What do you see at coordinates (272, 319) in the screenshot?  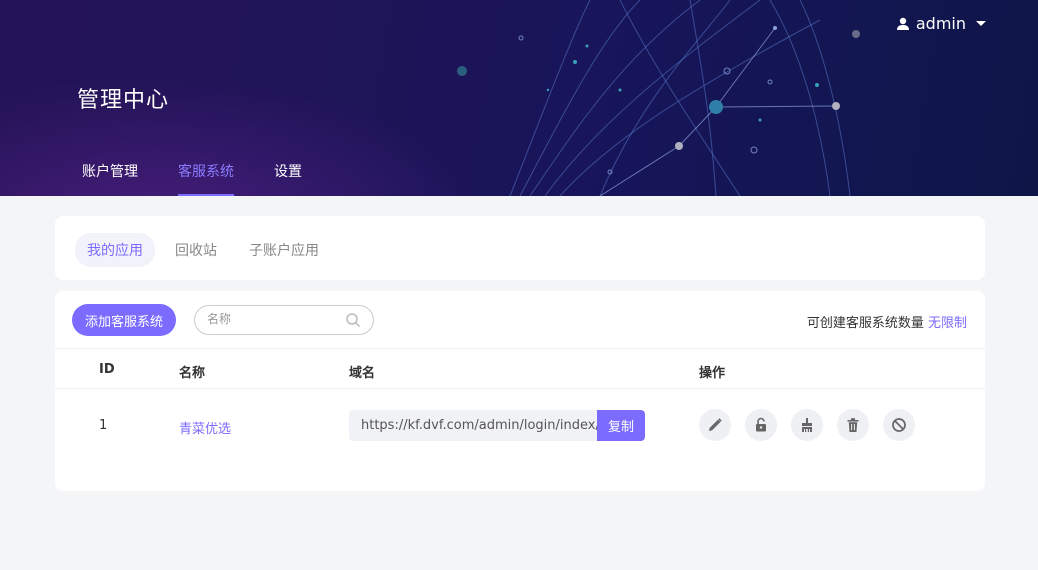 I see `search-input` at bounding box center [272, 319].